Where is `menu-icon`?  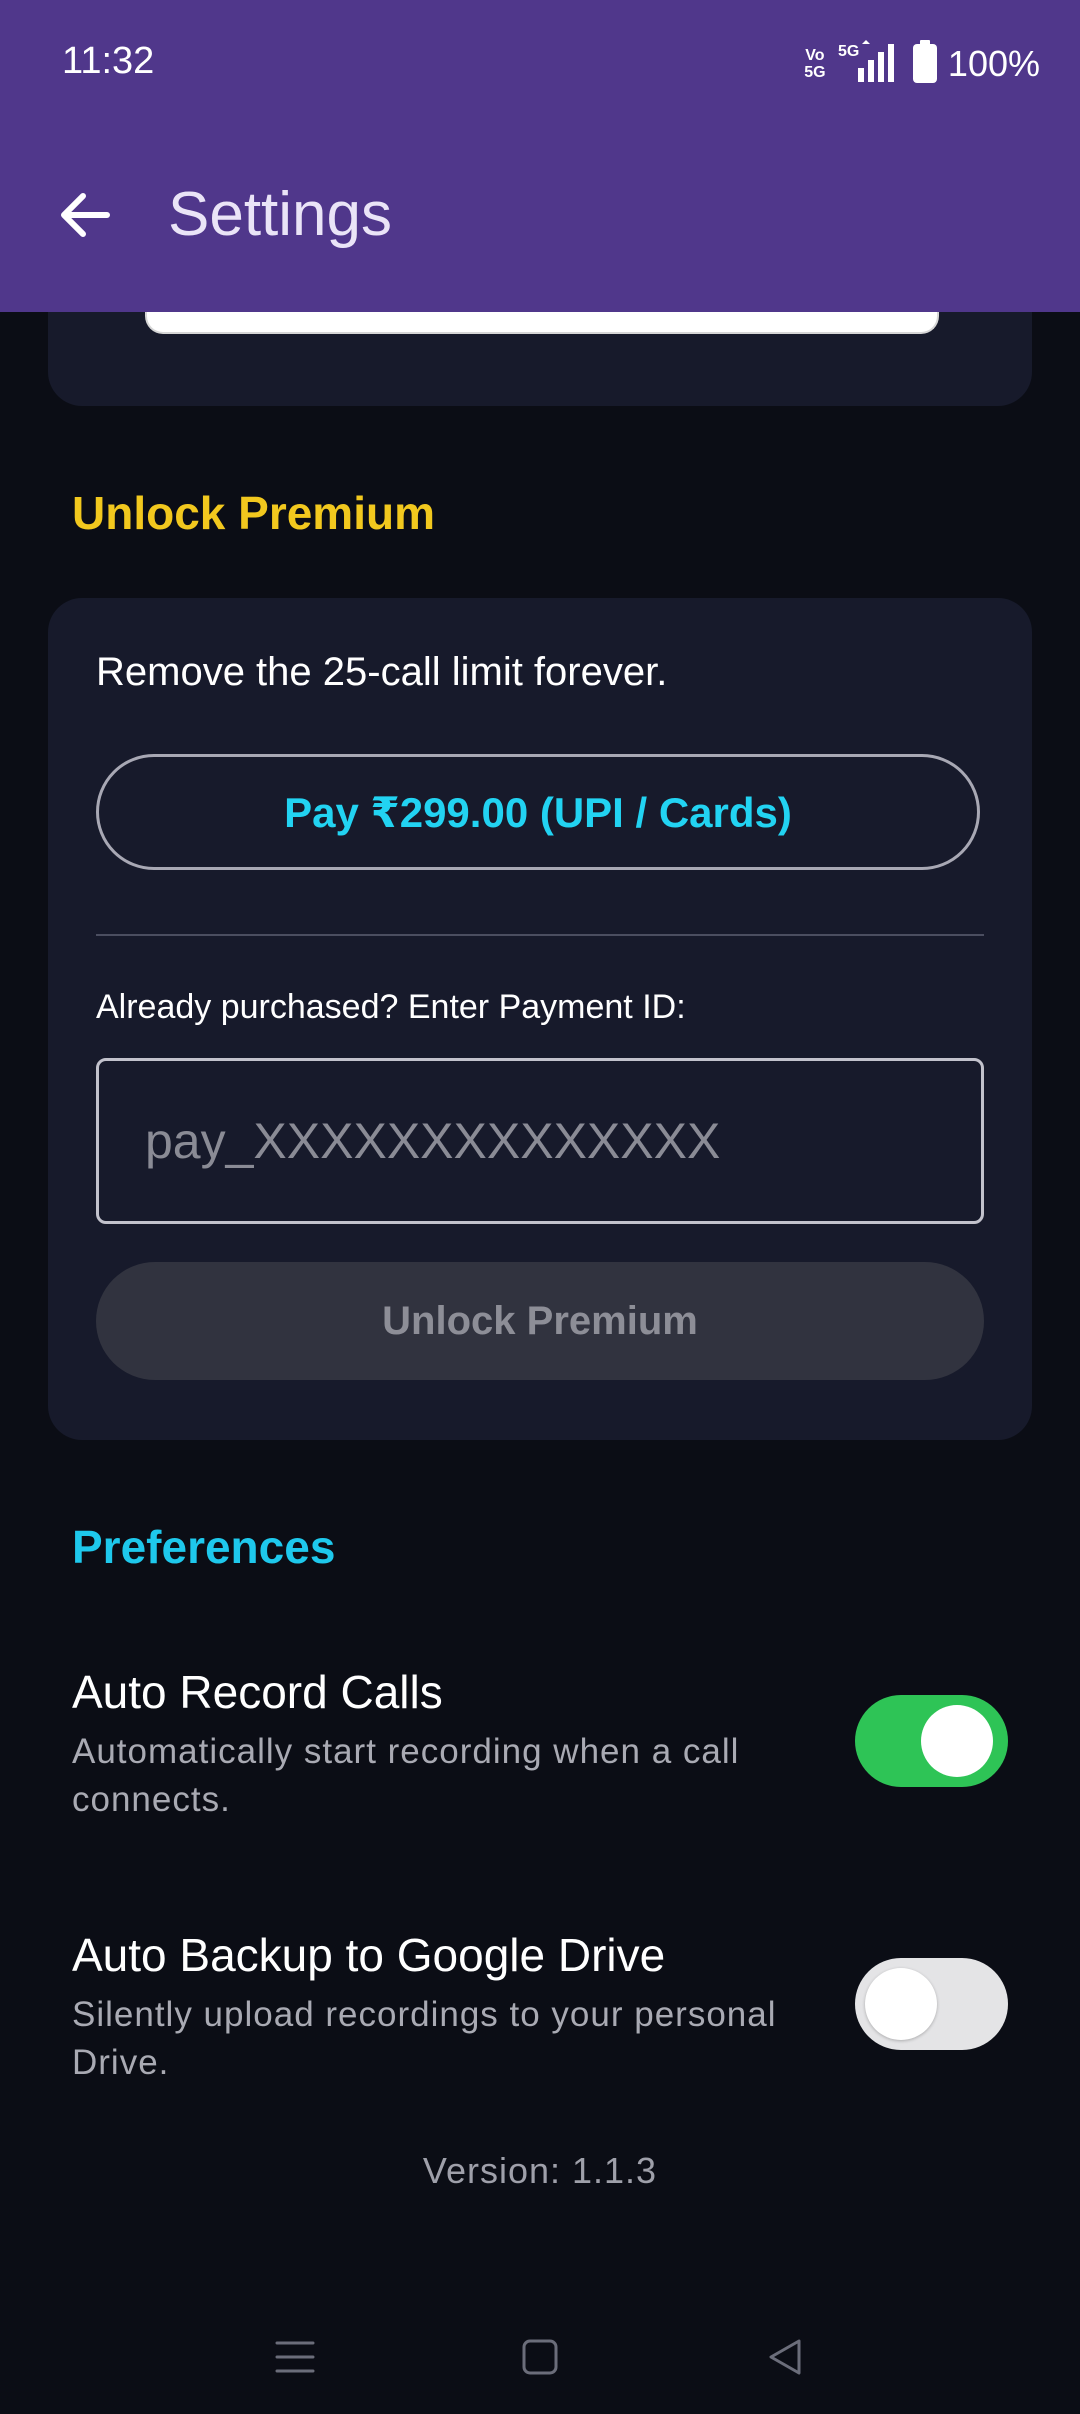
menu-icon is located at coordinates (295, 2357).